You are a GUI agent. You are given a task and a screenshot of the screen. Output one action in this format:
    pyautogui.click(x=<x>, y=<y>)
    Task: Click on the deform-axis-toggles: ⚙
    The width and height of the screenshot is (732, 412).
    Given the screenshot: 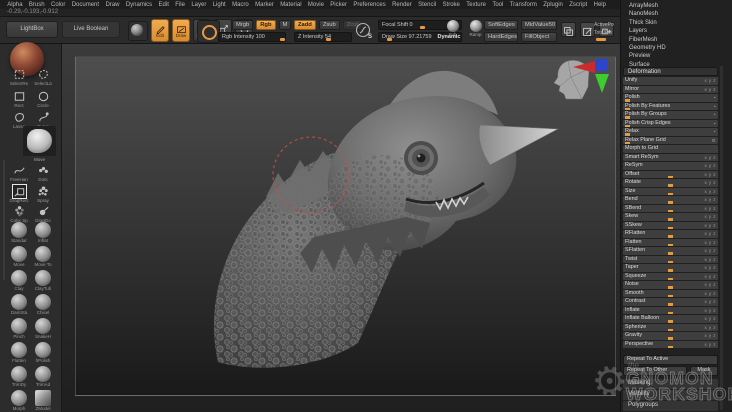 What is the action you would take?
    pyautogui.click(x=714, y=141)
    